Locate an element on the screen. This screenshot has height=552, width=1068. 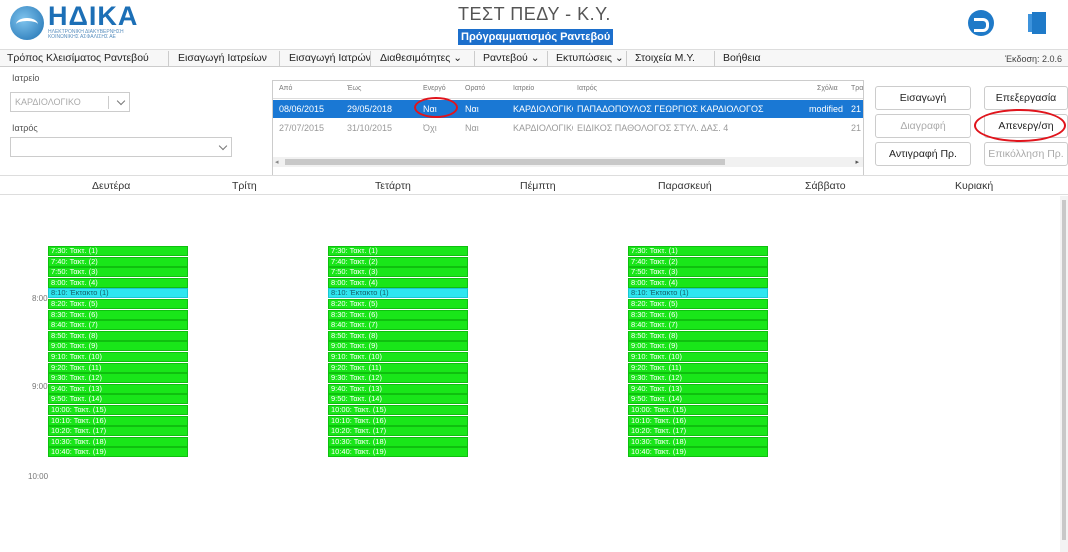
menu-insert-doctors: Εισαγωγή Ιατρών is located at coordinates (330, 58).